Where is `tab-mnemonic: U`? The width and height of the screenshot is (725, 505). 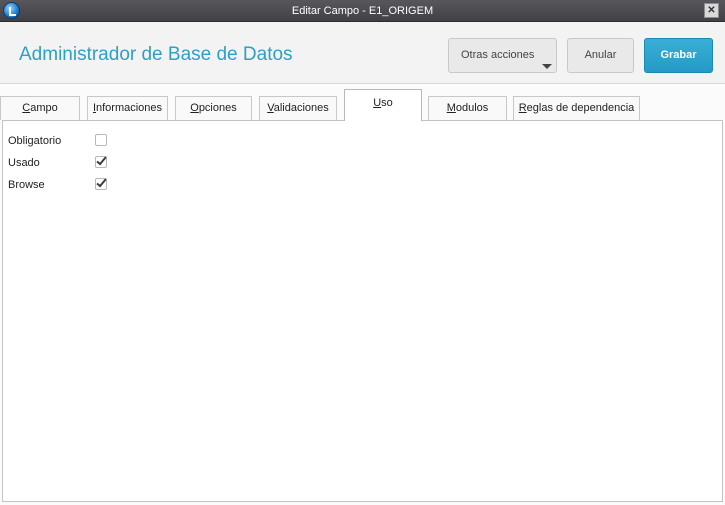 tab-mnemonic: U is located at coordinates (377, 103).